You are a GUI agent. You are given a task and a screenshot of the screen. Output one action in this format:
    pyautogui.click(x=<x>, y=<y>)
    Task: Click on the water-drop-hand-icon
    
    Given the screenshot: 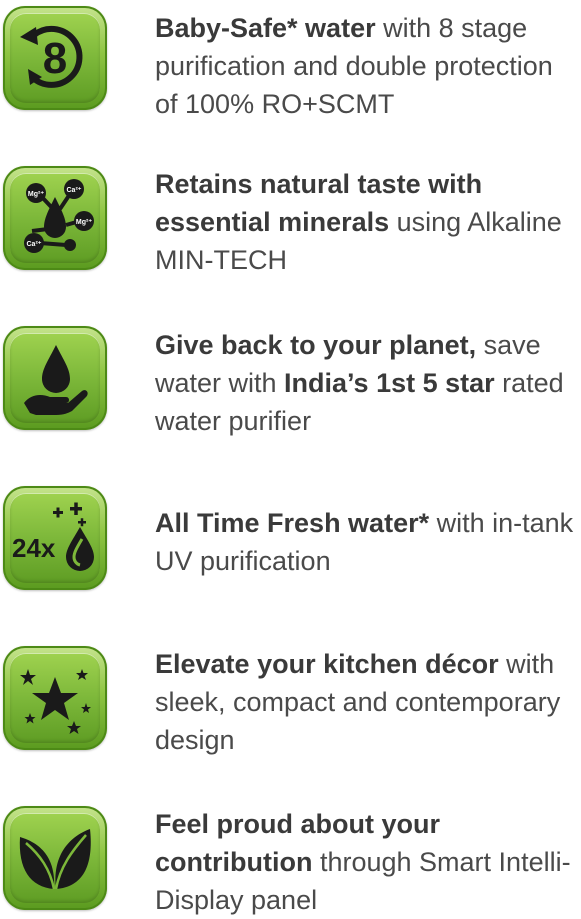 What is the action you would take?
    pyautogui.click(x=55, y=378)
    